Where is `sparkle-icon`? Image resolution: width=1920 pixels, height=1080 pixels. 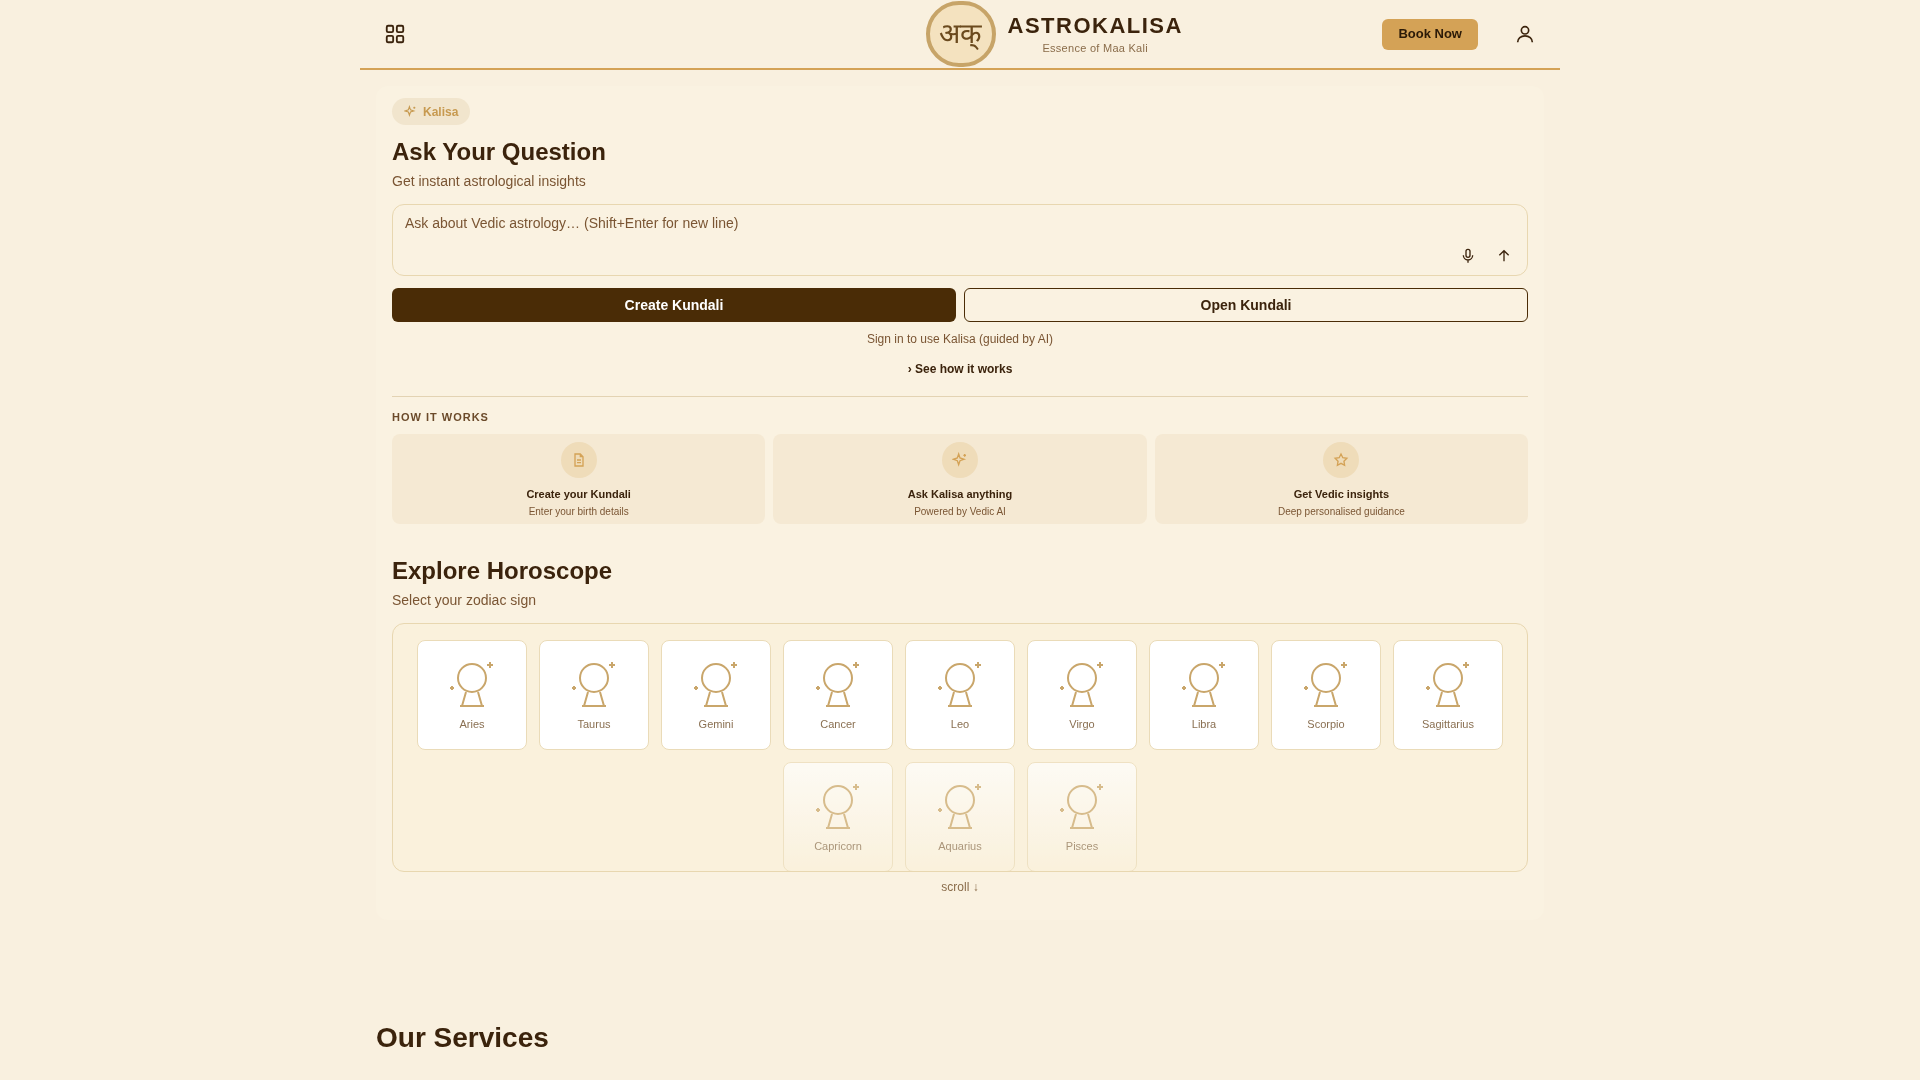 sparkle-icon is located at coordinates (960, 459).